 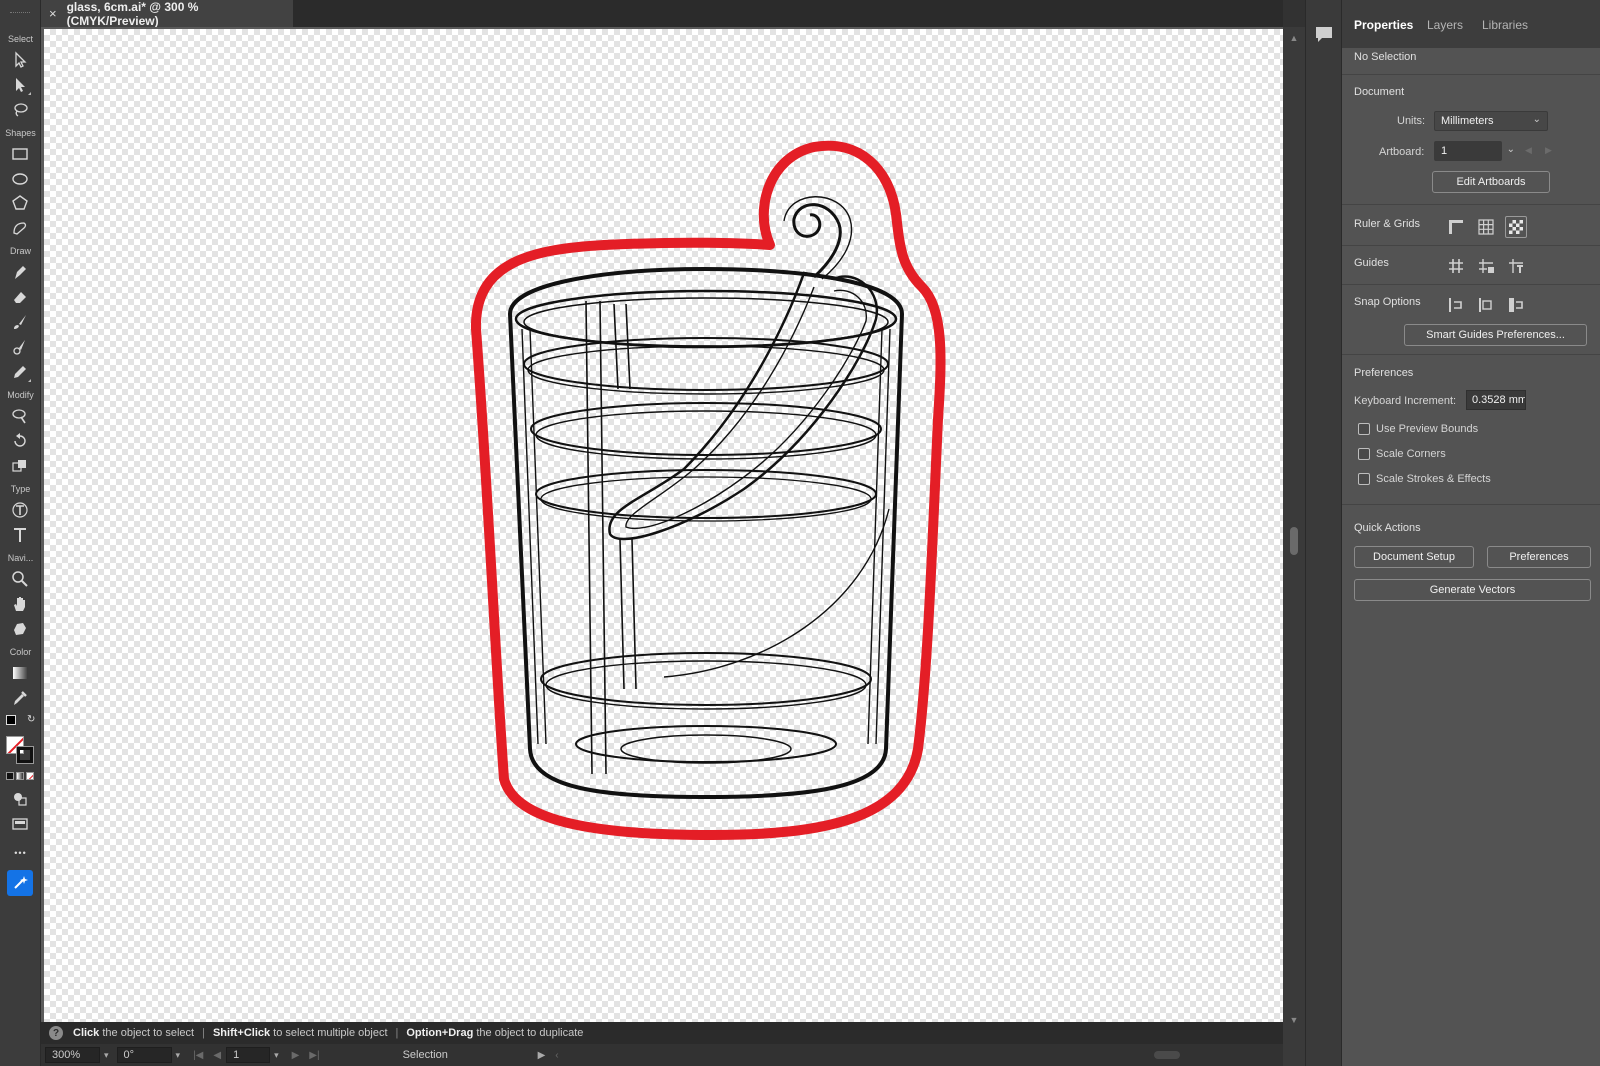 I want to click on pencil-icon, so click(x=20, y=372).